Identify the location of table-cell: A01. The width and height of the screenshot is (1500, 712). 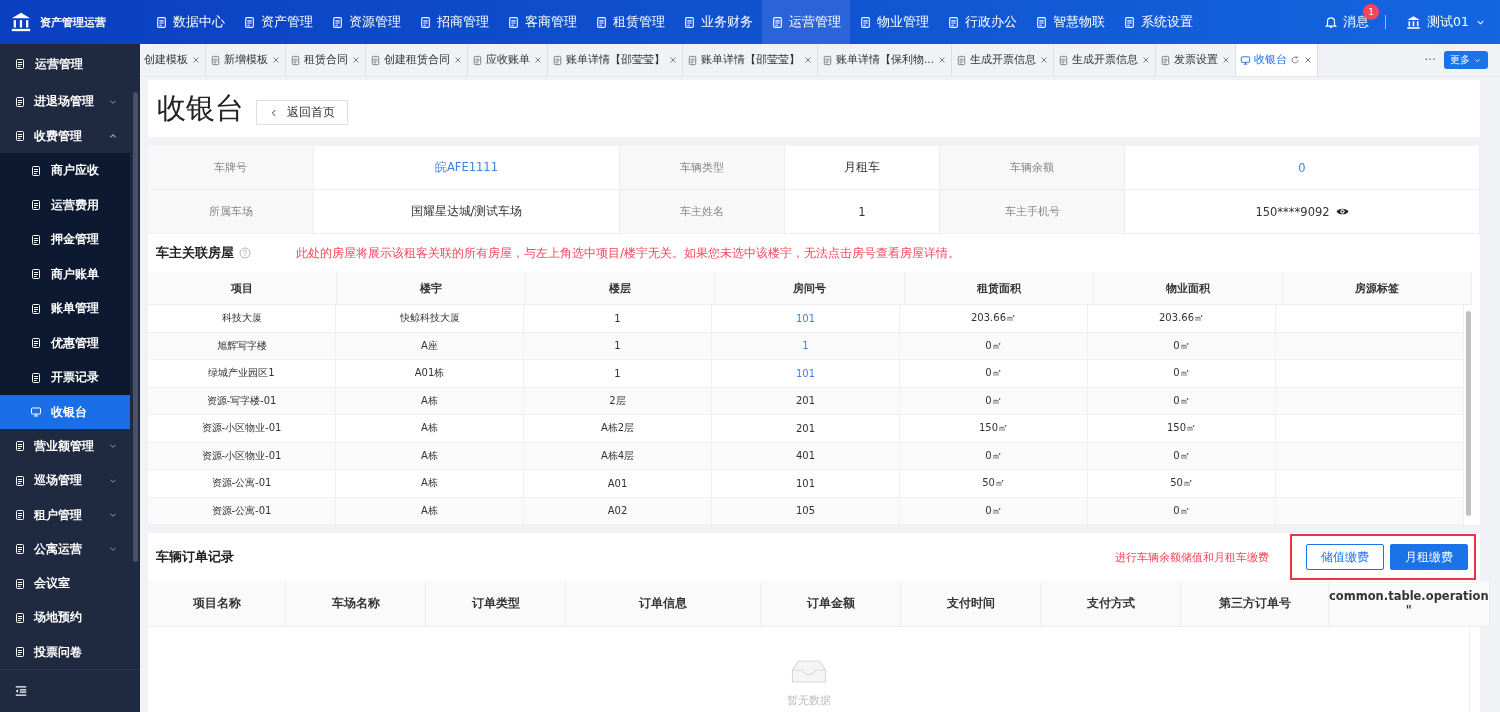
(617, 483).